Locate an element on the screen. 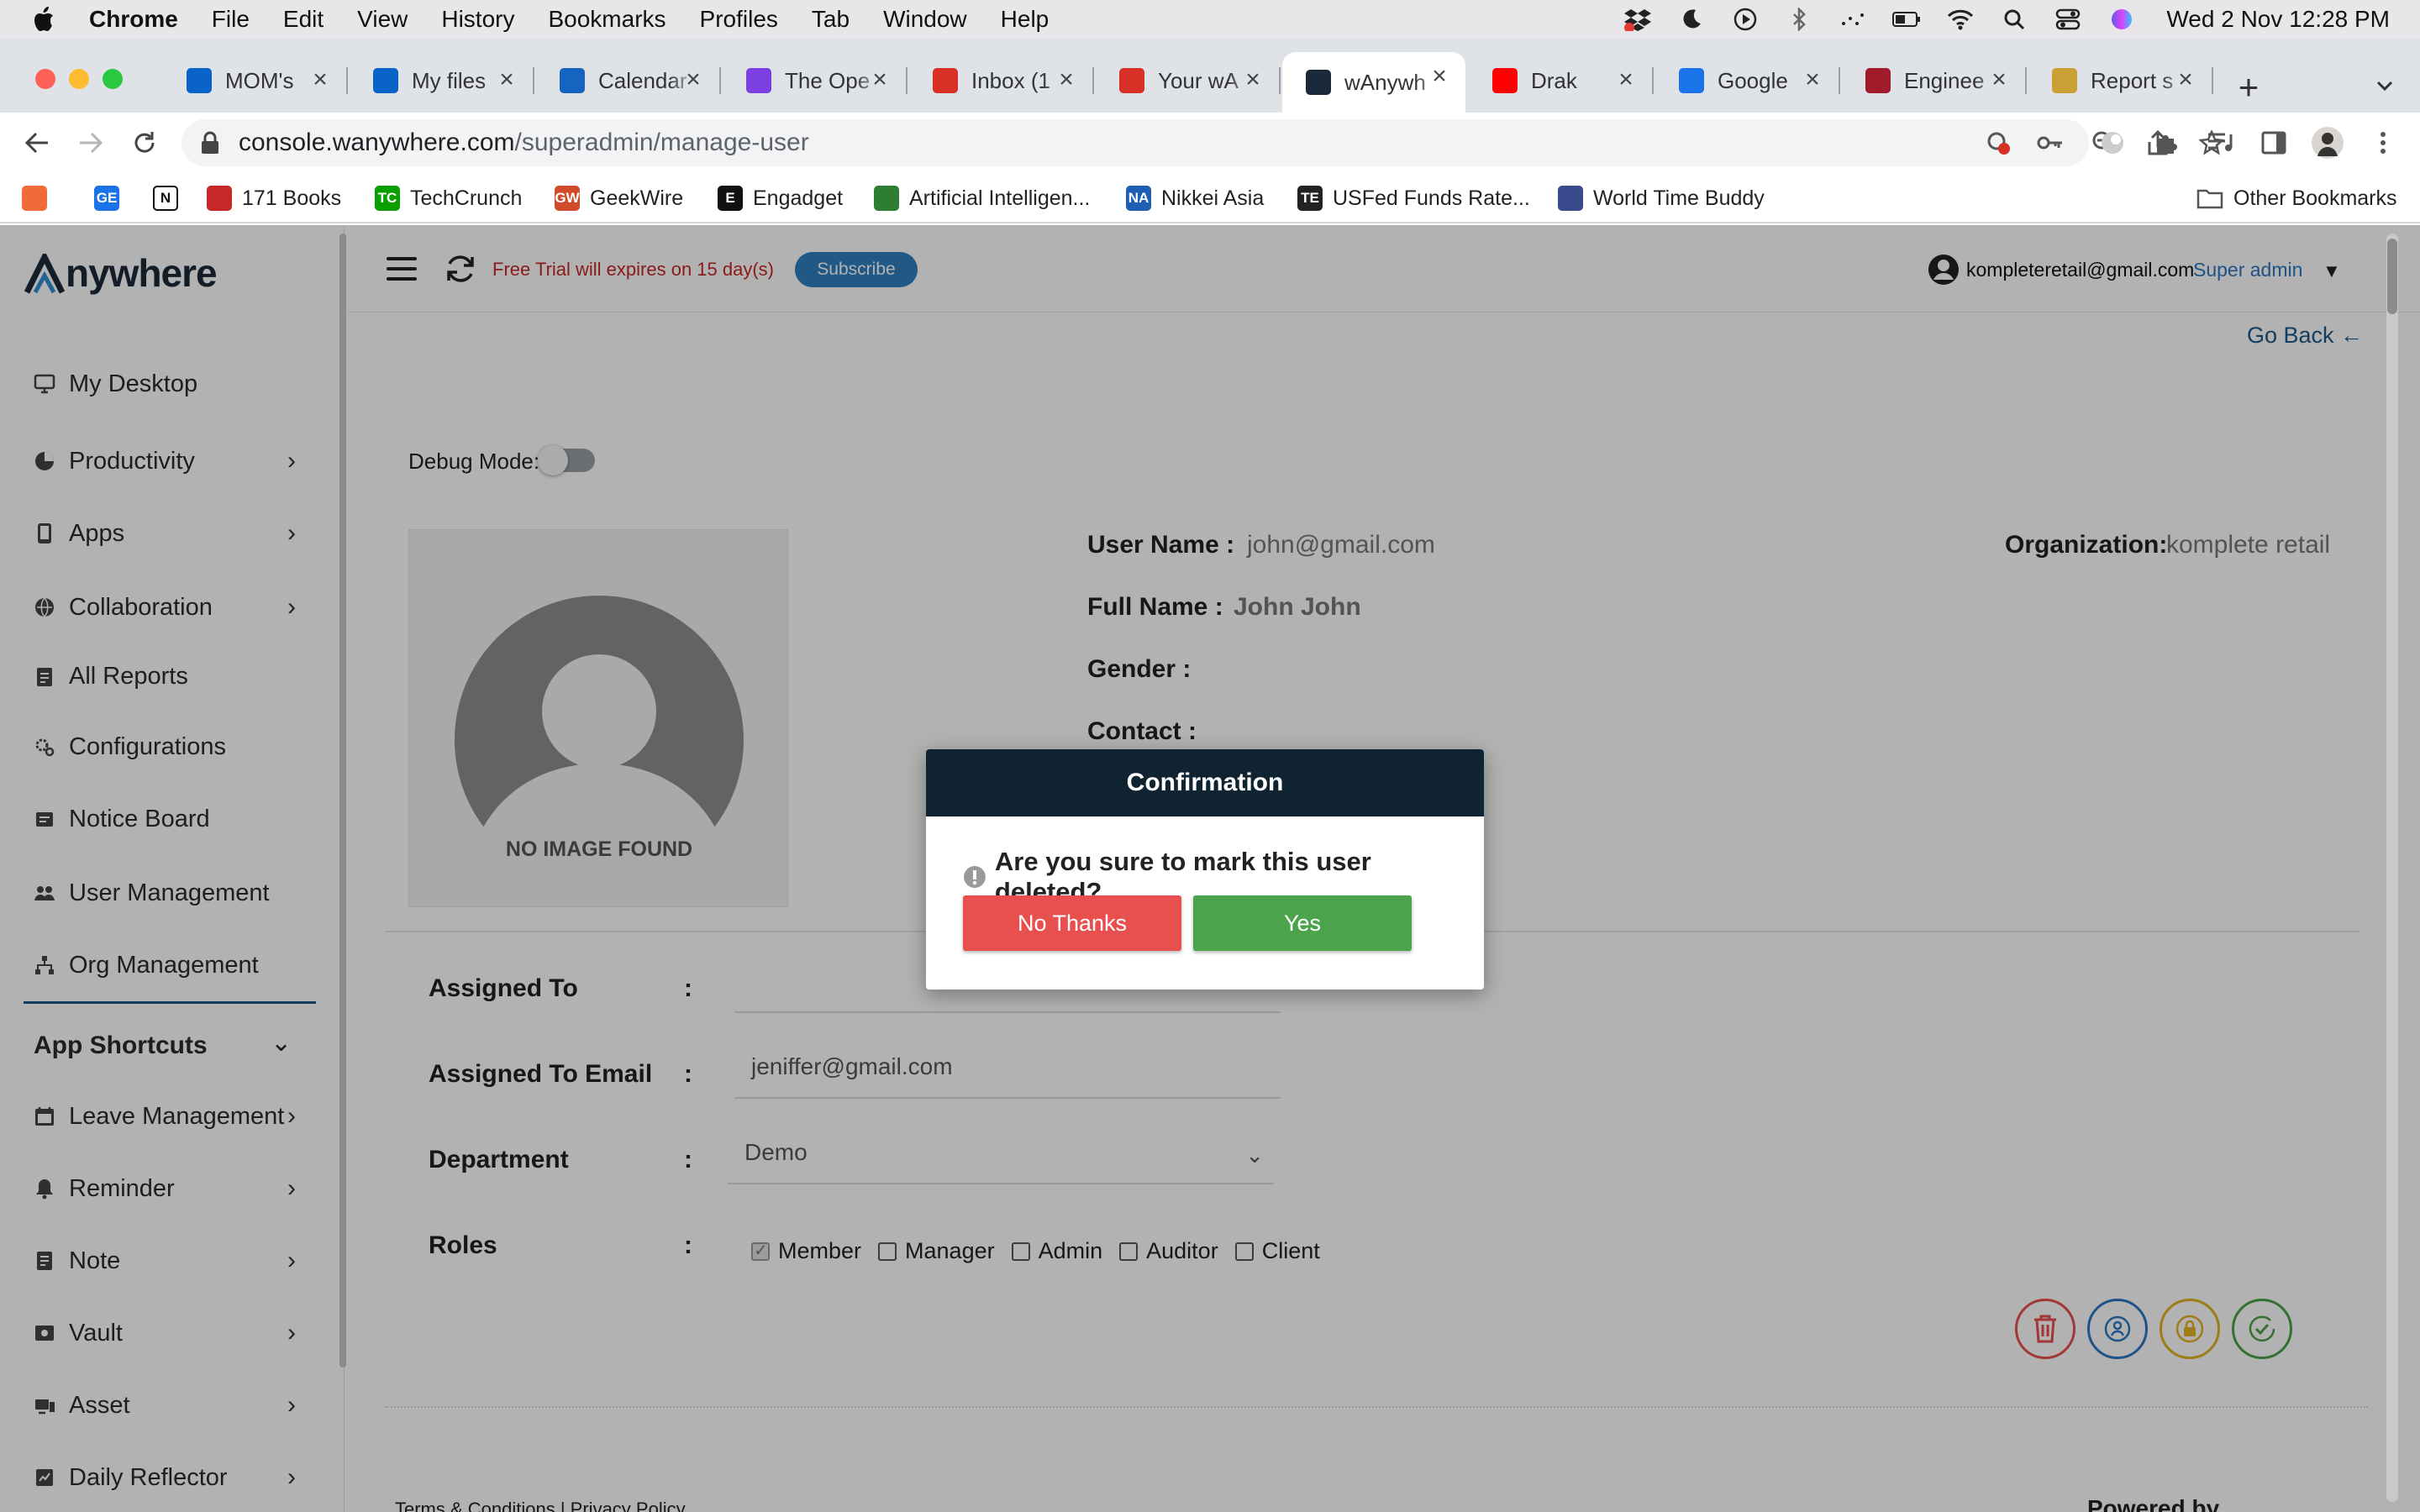  te-icon: TE is located at coordinates (1310, 198).